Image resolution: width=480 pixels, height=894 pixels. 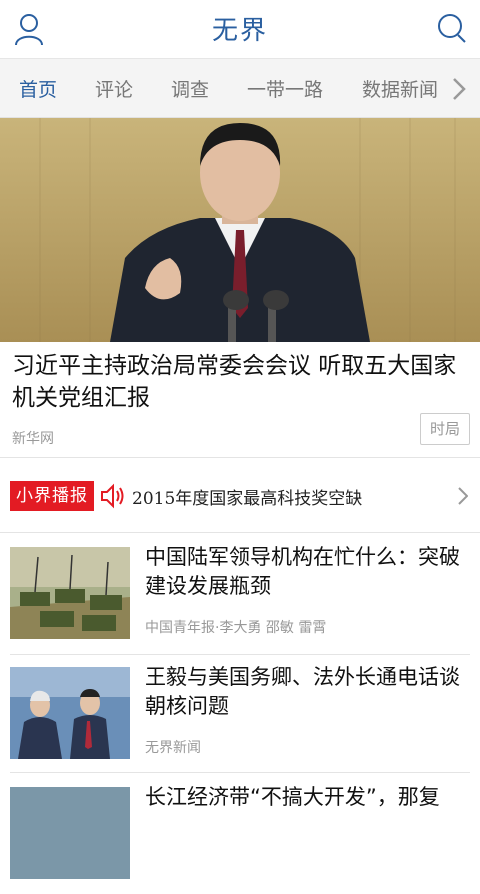 I want to click on search-button, so click(x=452, y=29).